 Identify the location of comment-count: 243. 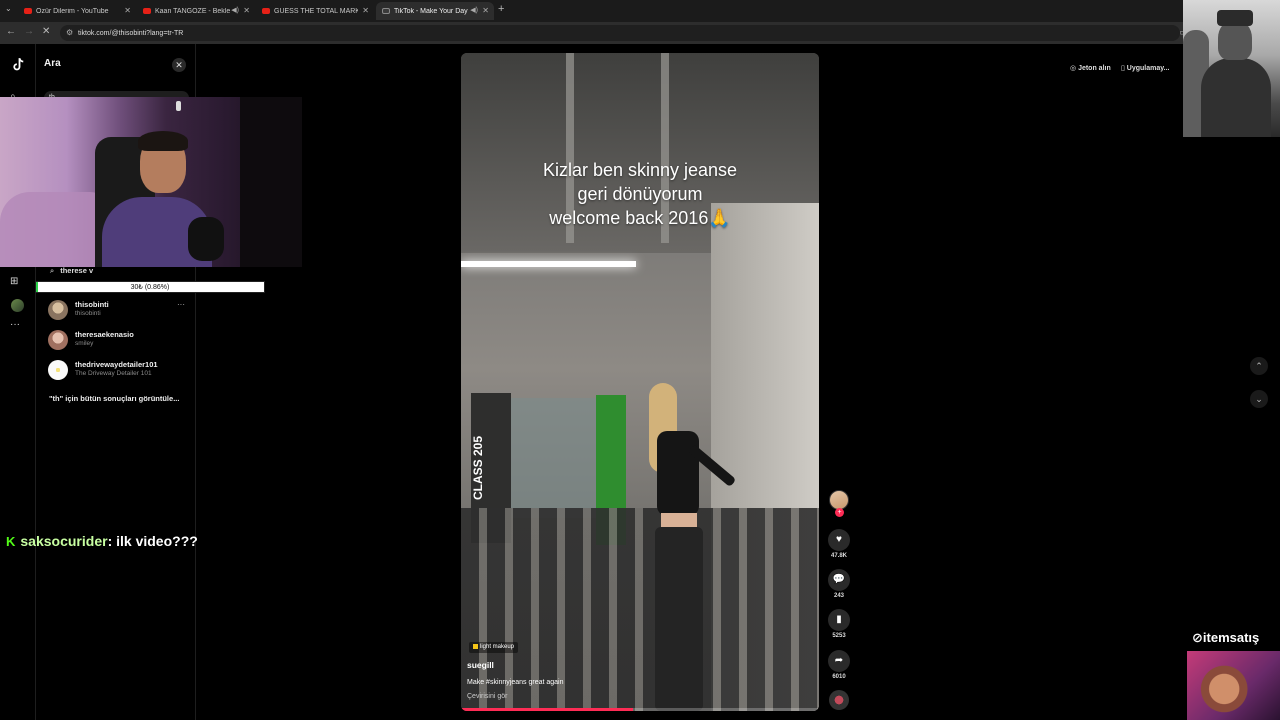
(838, 596).